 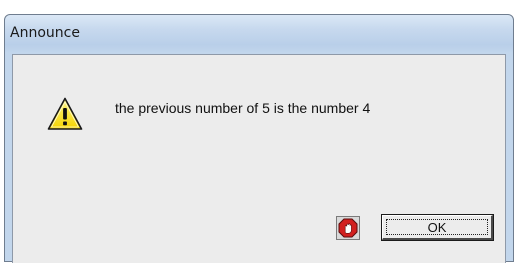 I want to click on stop-hand-icon, so click(x=348, y=228).